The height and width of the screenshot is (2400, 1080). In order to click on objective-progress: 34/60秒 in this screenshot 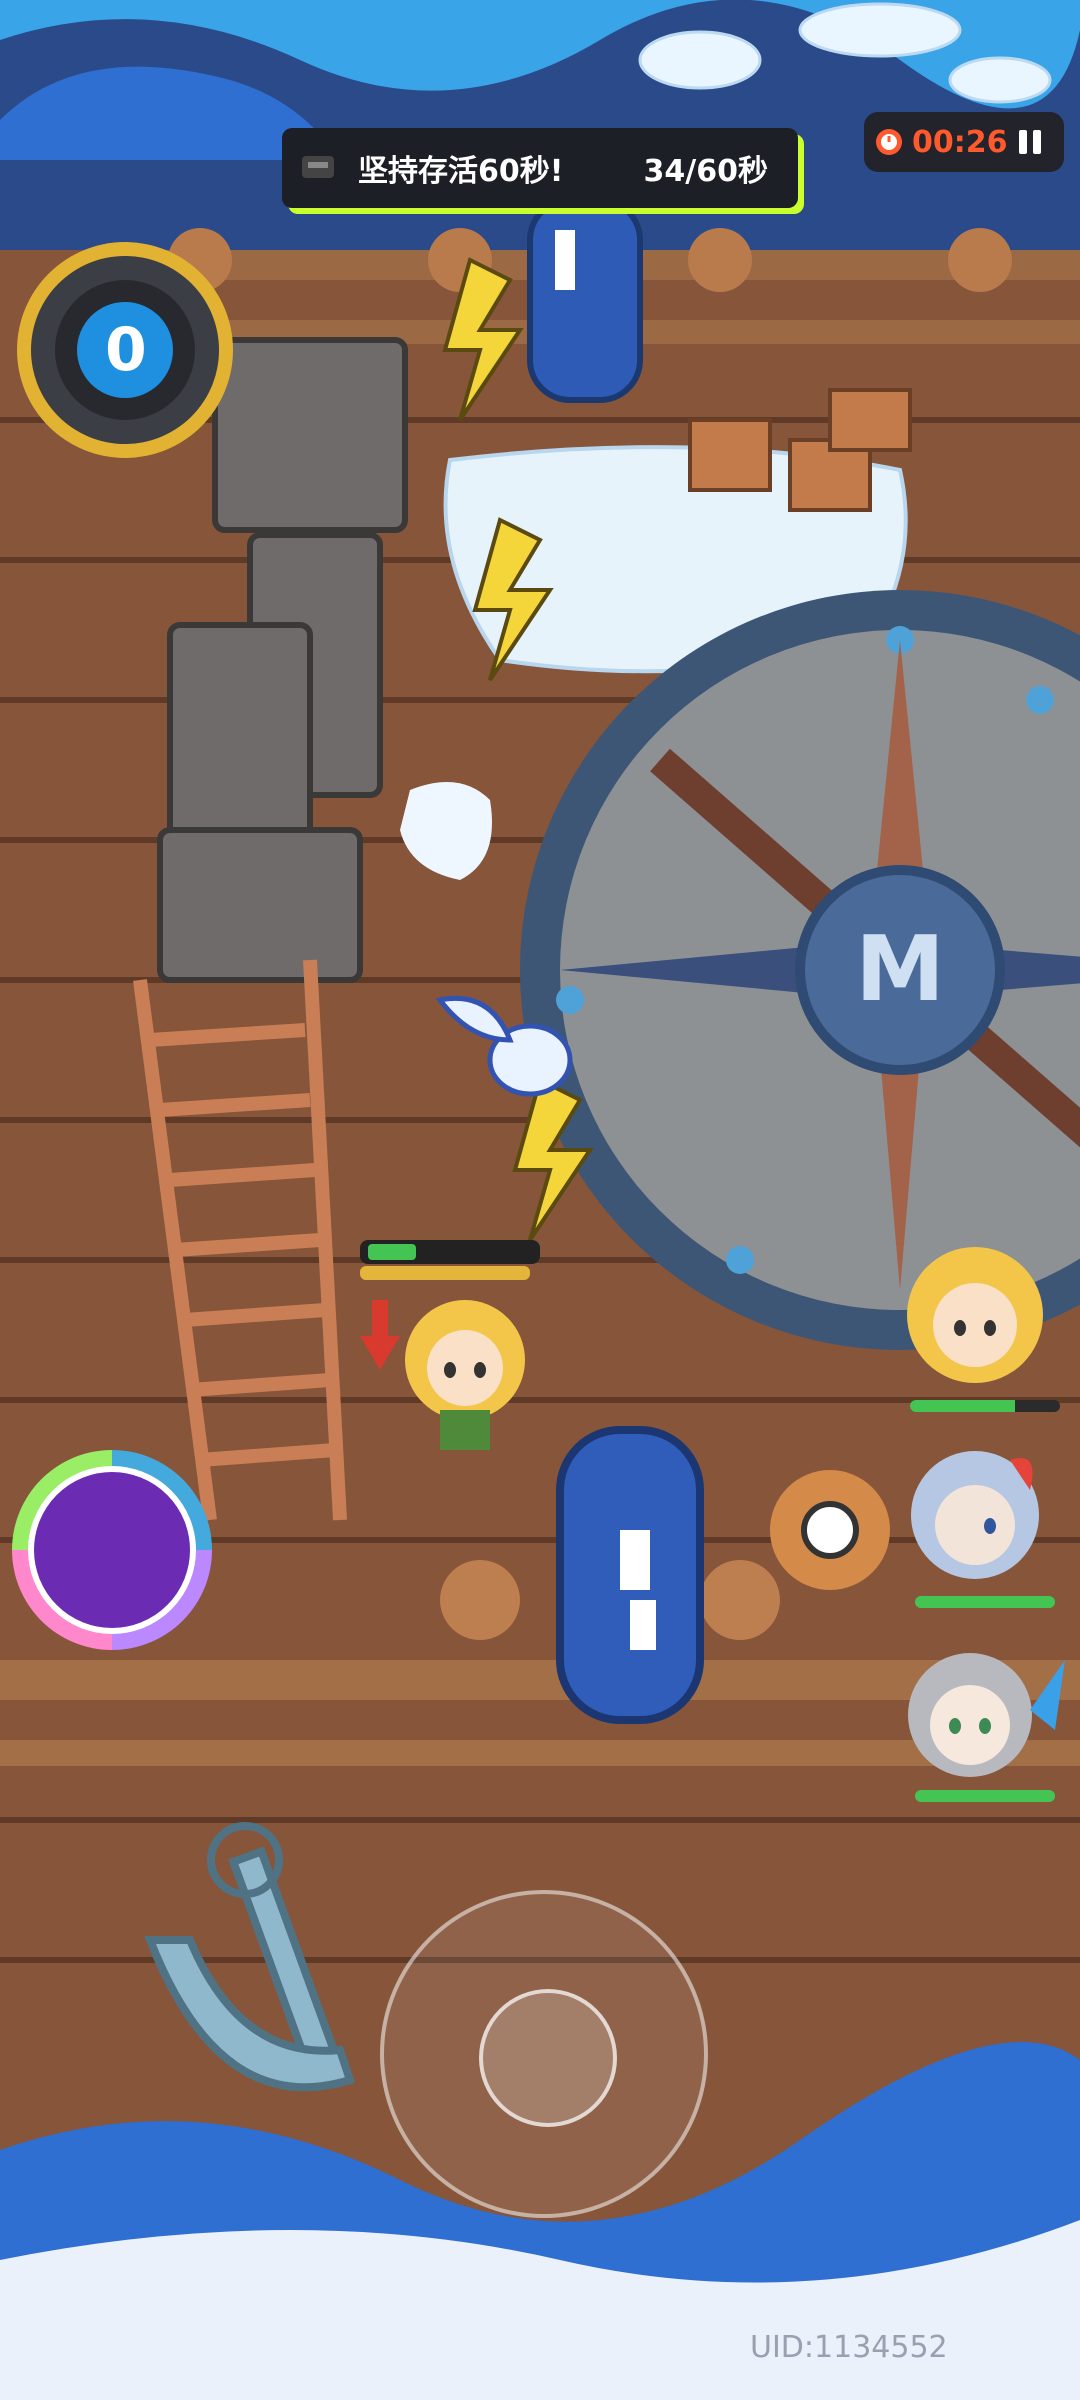, I will do `click(705, 171)`.